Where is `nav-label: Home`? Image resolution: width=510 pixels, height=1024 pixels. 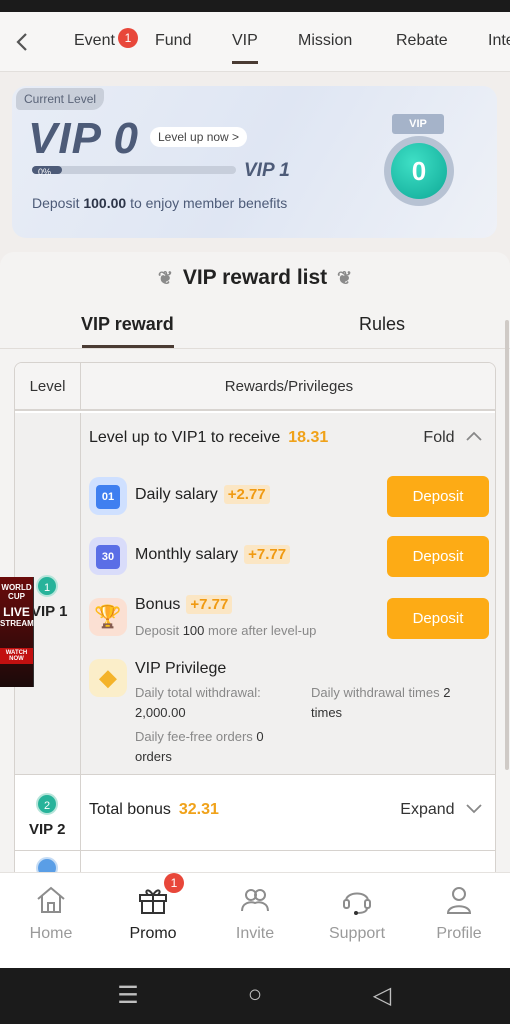
nav-label: Home is located at coordinates (51, 933).